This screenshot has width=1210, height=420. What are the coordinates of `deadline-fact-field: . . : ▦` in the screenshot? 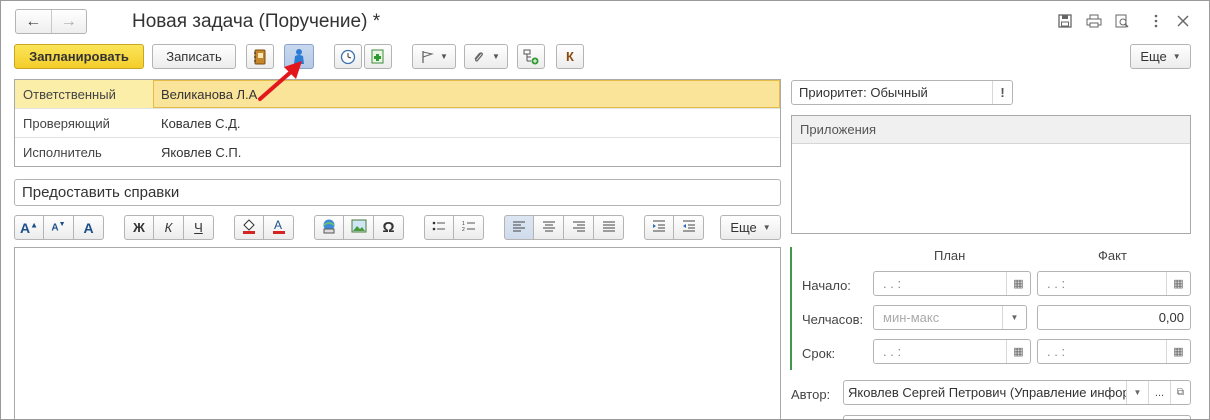 It's located at (1114, 351).